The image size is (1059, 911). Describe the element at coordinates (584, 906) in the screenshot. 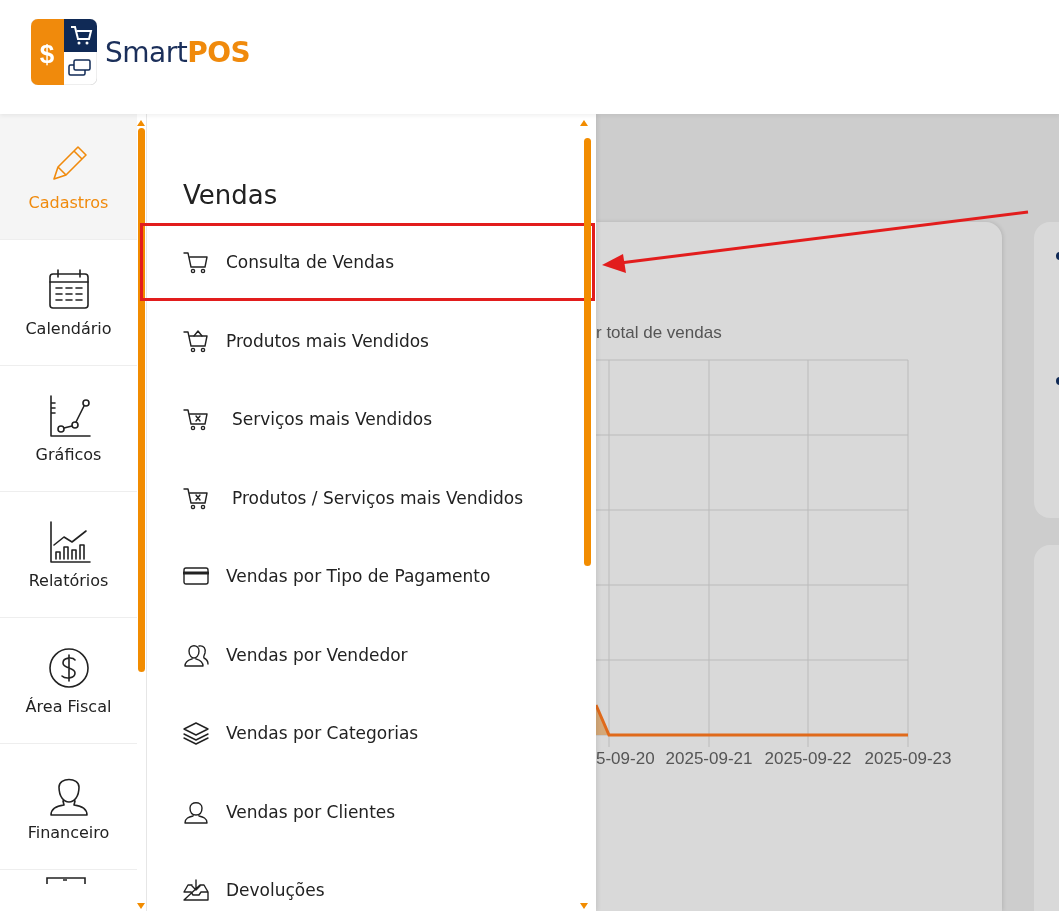

I see `scroll-down-arrow` at that location.